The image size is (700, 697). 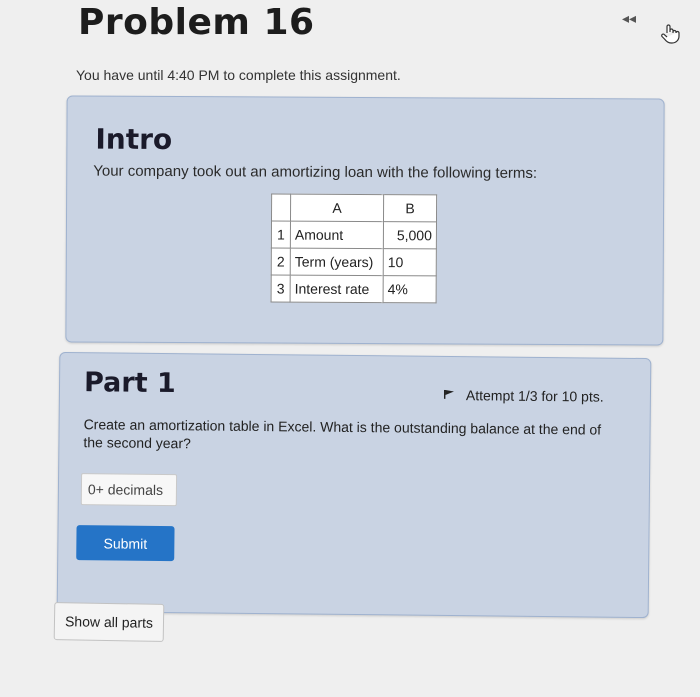 I want to click on problem-title: Problem 16, so click(x=196, y=22).